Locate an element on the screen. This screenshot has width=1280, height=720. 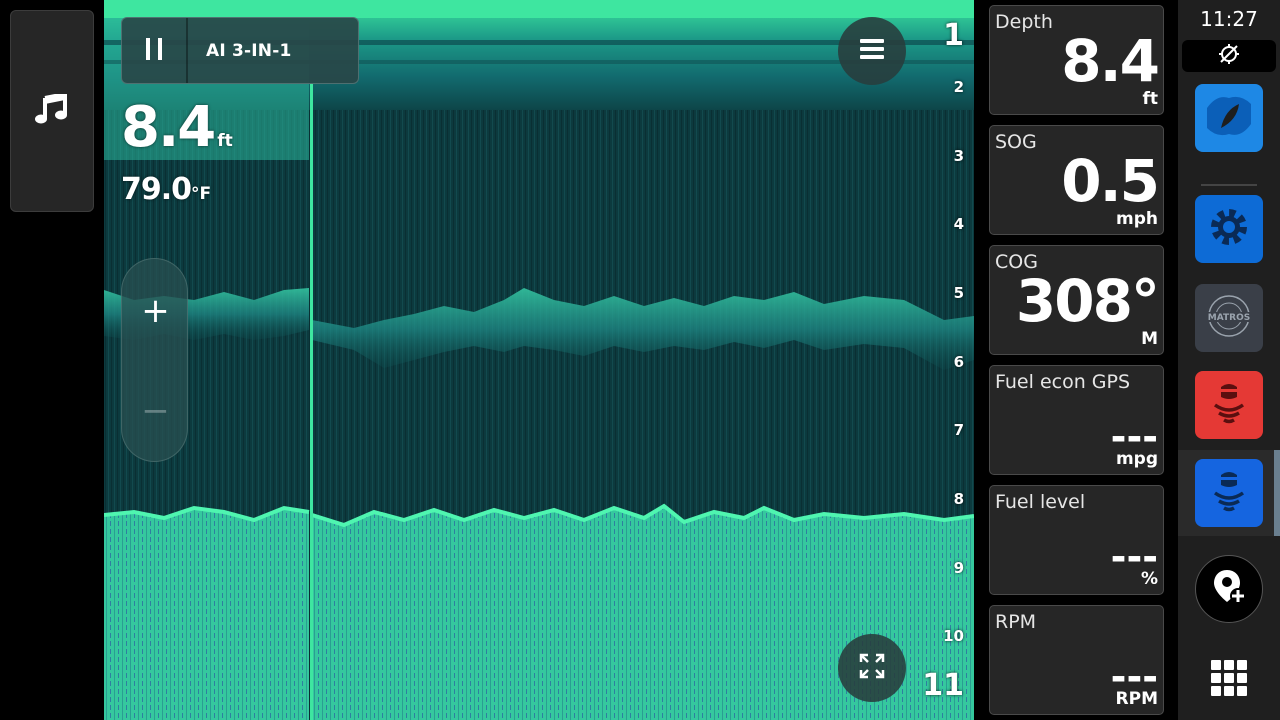
depth-unit: ft is located at coordinates (225, 141).